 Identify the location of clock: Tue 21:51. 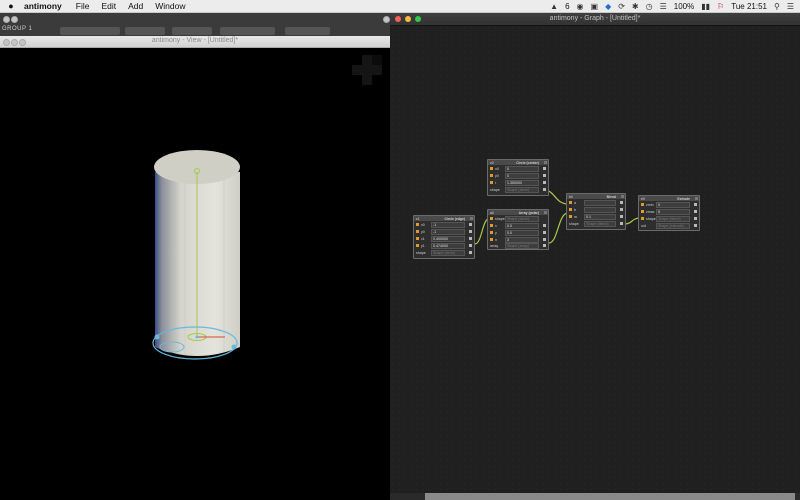
(749, 6).